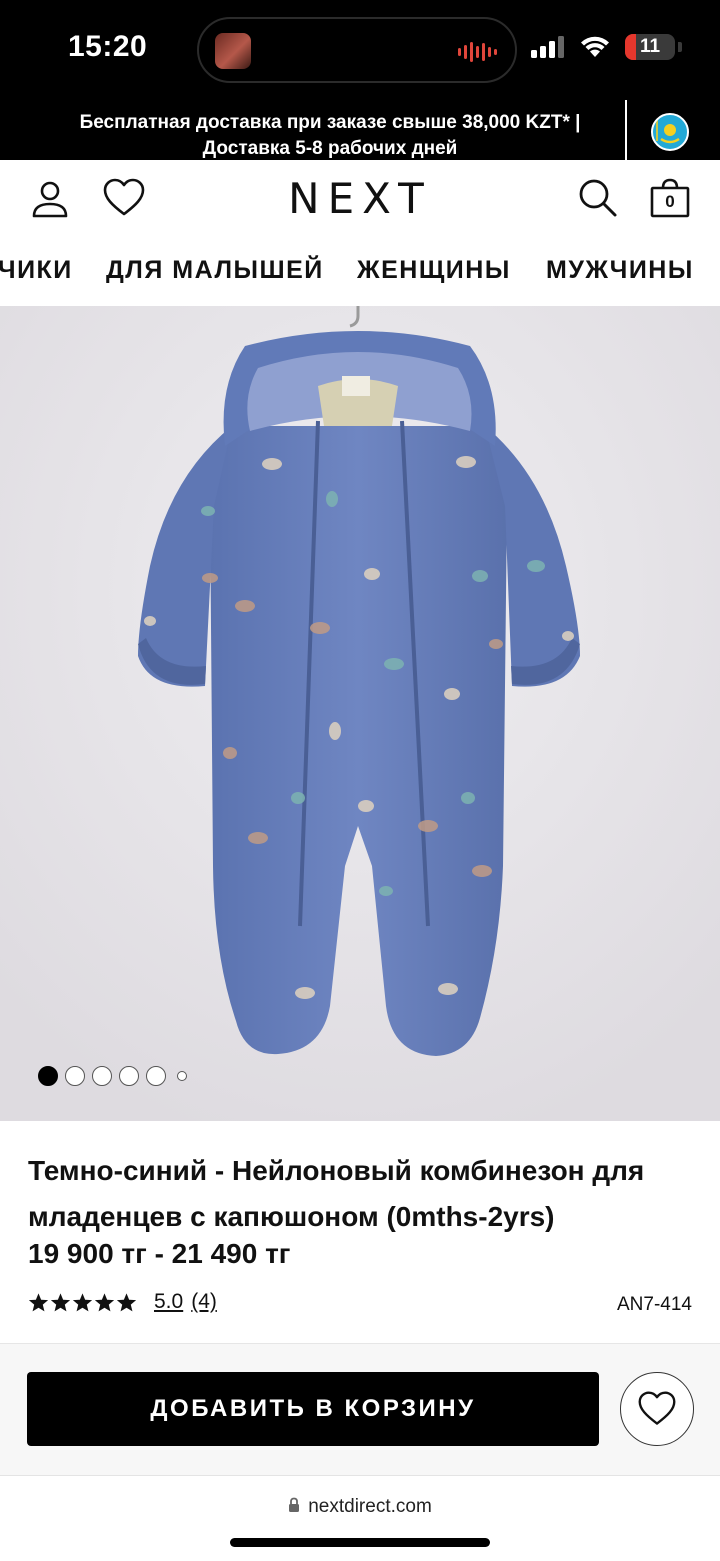 The width and height of the screenshot is (720, 1561). Describe the element at coordinates (233, 51) in the screenshot. I see `now-playing-artwork` at that location.